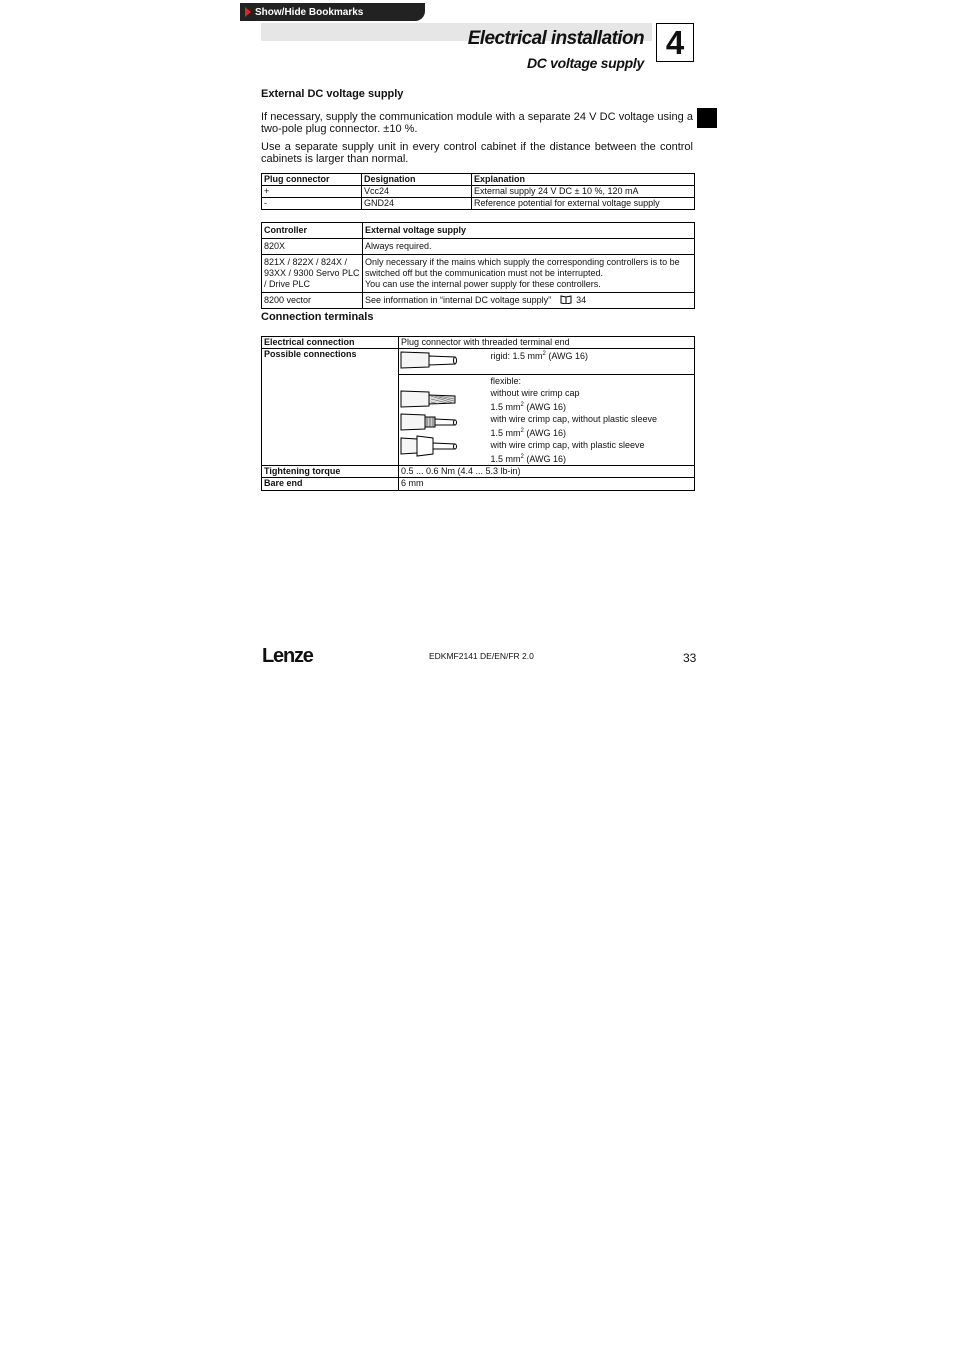  I want to click on table-label-cell: Bare end, so click(330, 484).